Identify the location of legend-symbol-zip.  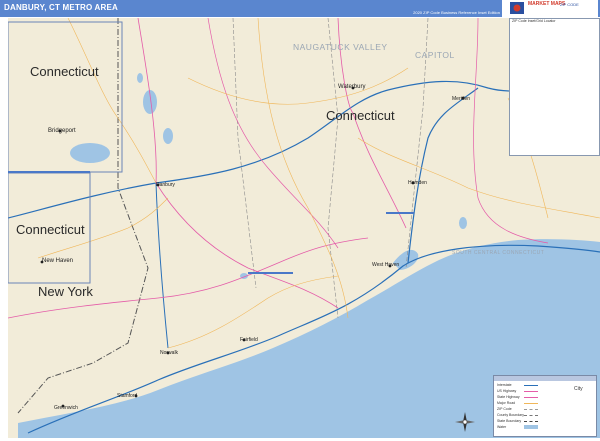
(531, 409).